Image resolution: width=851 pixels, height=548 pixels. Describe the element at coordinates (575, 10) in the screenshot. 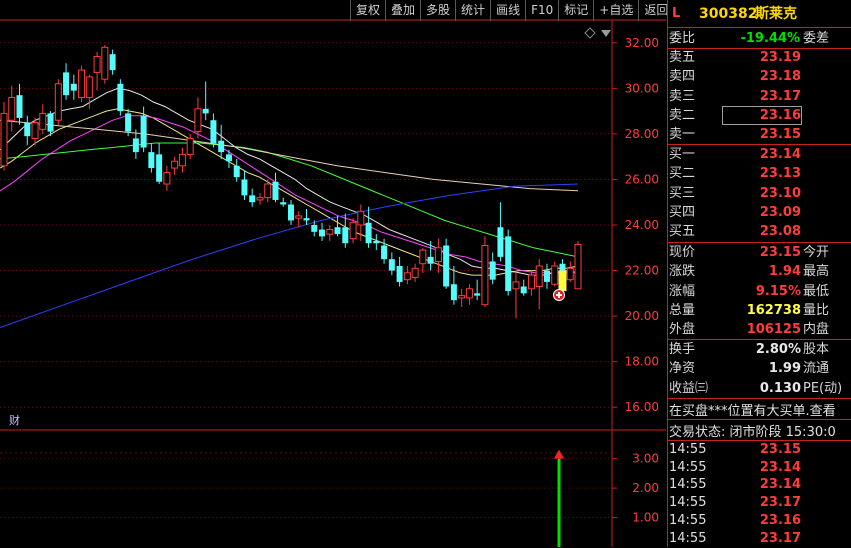

I see `mark-button: 标记` at that location.